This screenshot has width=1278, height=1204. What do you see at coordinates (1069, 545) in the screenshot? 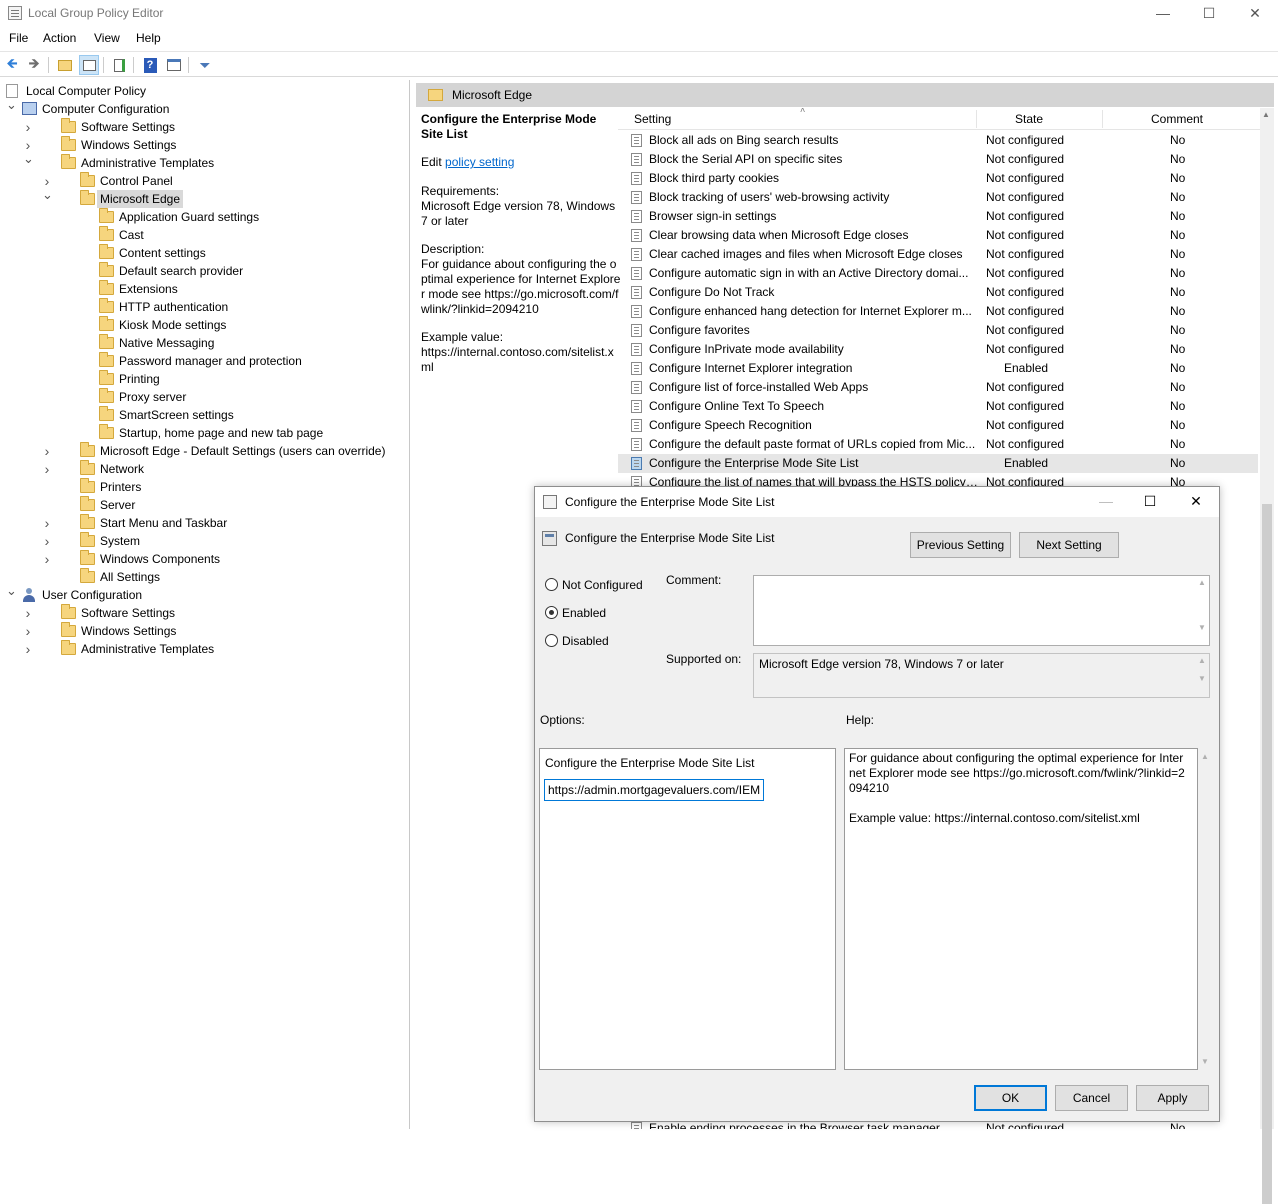
I see `next-setting-button: Next Setting` at bounding box center [1069, 545].